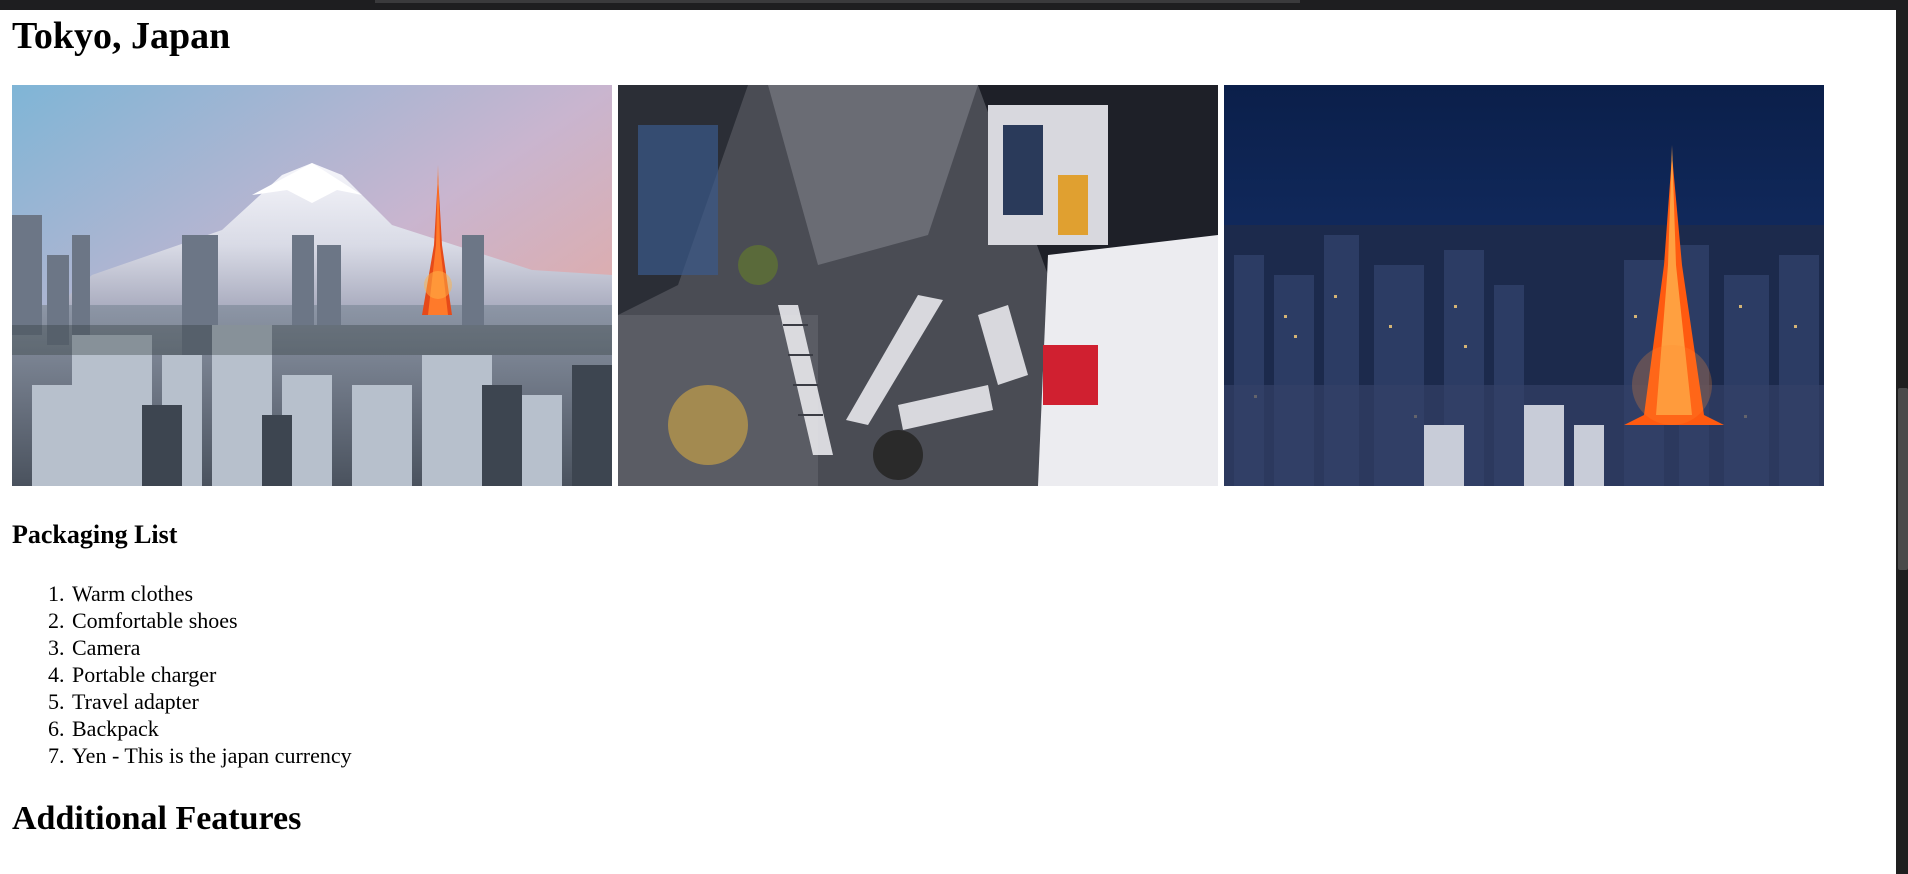  Describe the element at coordinates (200, 647) in the screenshot. I see `list-item: 3. Camera` at that location.